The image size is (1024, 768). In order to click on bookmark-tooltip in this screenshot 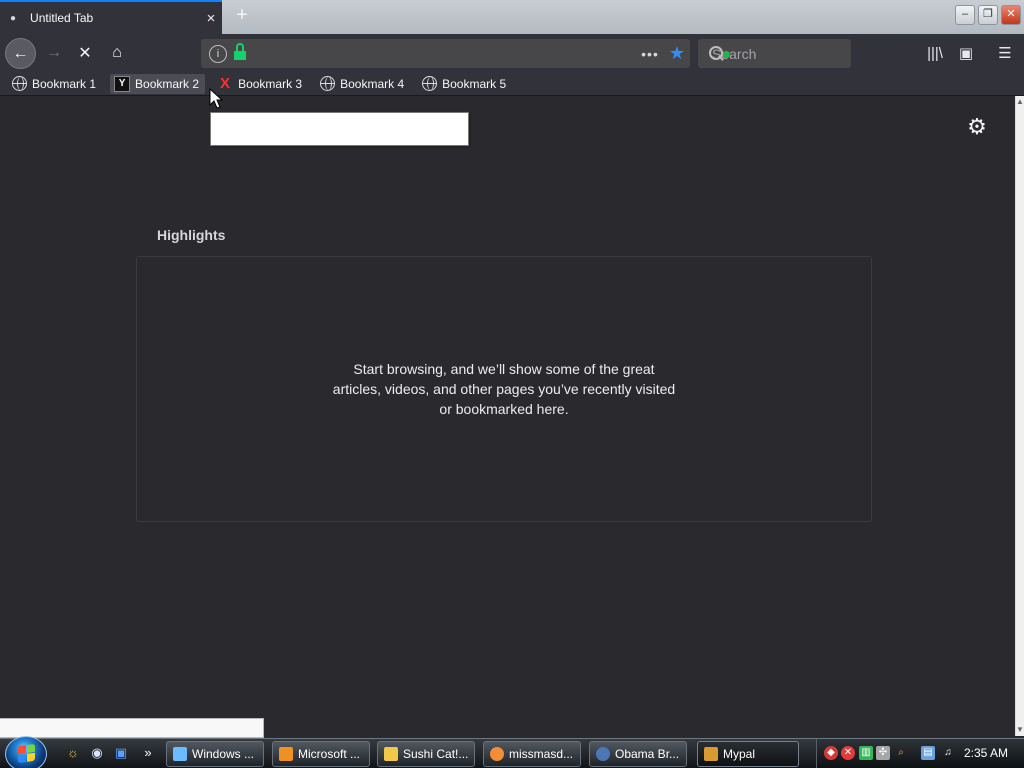, I will do `click(339, 129)`.